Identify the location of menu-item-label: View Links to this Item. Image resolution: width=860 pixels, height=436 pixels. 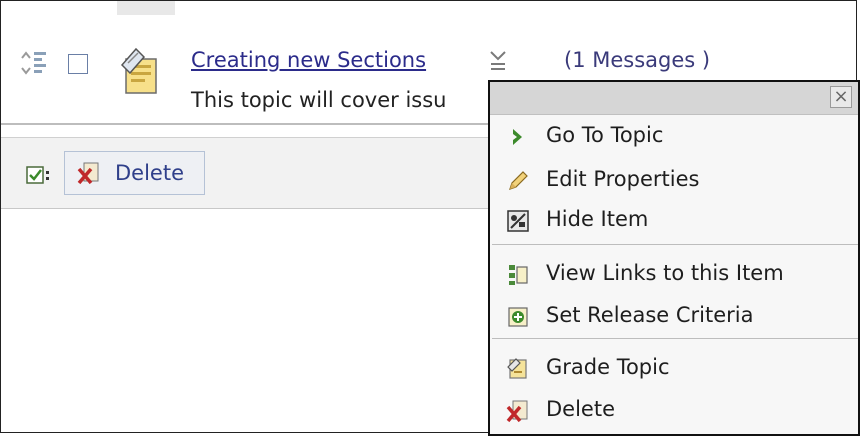
(665, 273).